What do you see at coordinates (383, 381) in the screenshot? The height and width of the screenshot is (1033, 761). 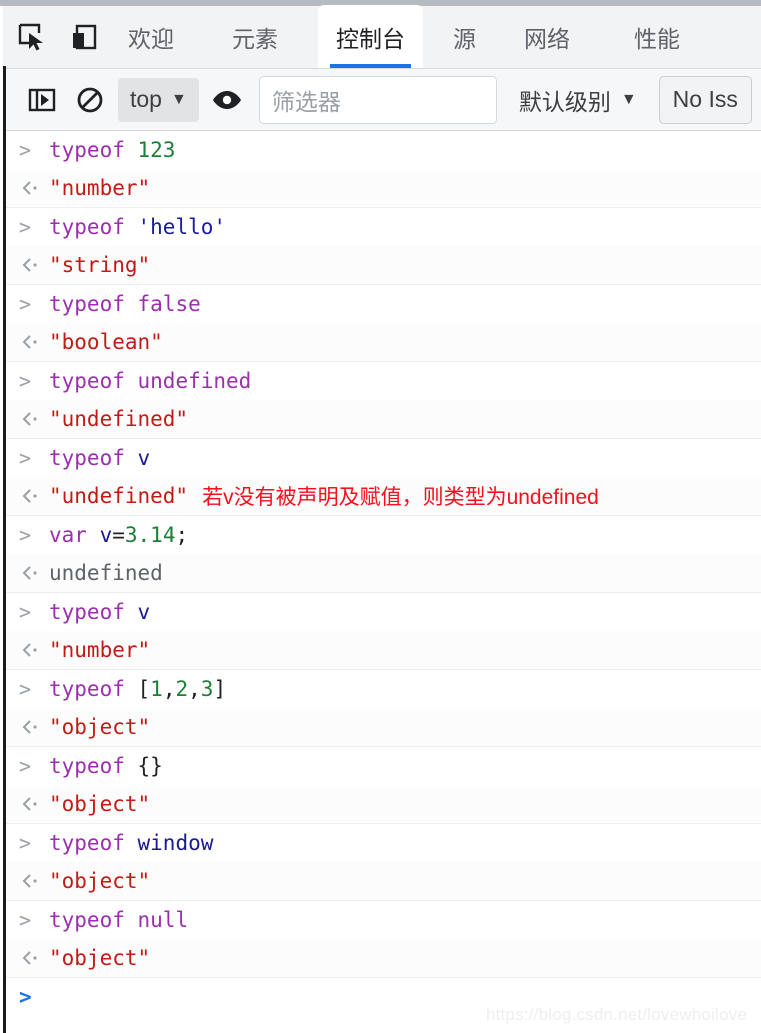 I see `console-command-row: > typeof undefined` at bounding box center [383, 381].